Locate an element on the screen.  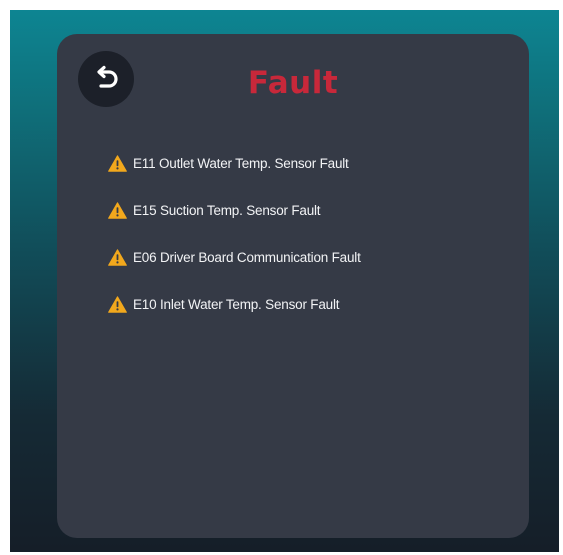
fault-item: E10 Inlet Water Temp. Sensor Fault is located at coordinates (234, 304).